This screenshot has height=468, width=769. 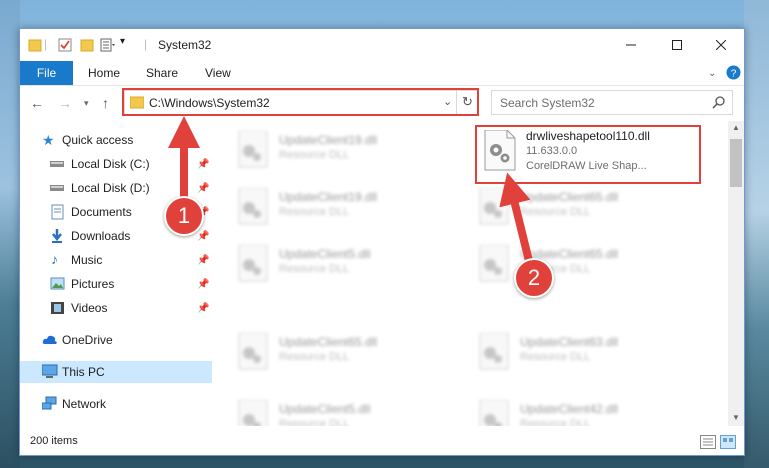 What do you see at coordinates (736, 163) in the screenshot?
I see `scrollbar-thumb` at bounding box center [736, 163].